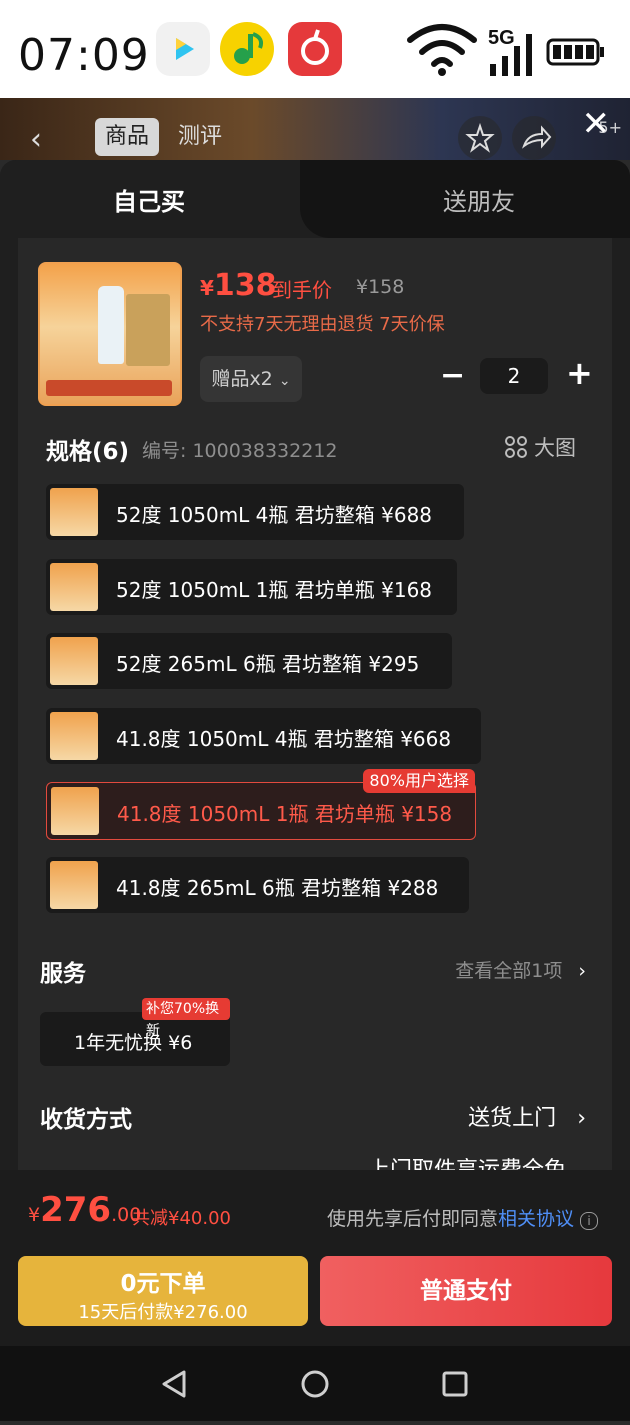  Describe the element at coordinates (149, 202) in the screenshot. I see `tab-buy-self-label: 自己买` at that location.